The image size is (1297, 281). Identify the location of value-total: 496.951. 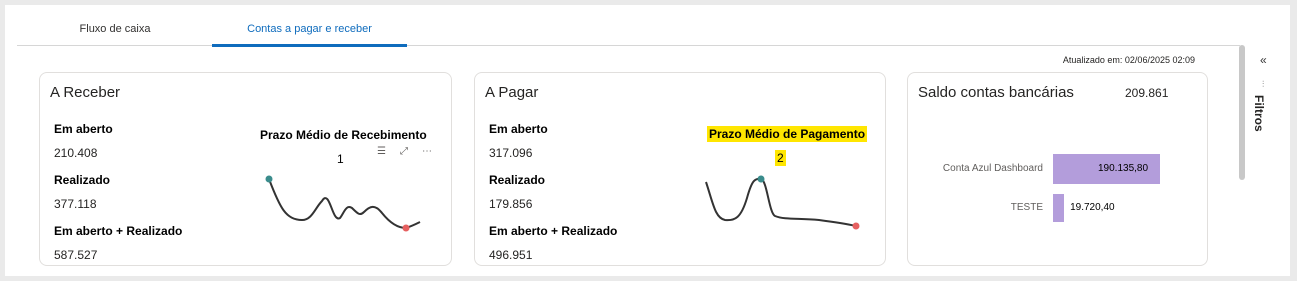
(511, 255).